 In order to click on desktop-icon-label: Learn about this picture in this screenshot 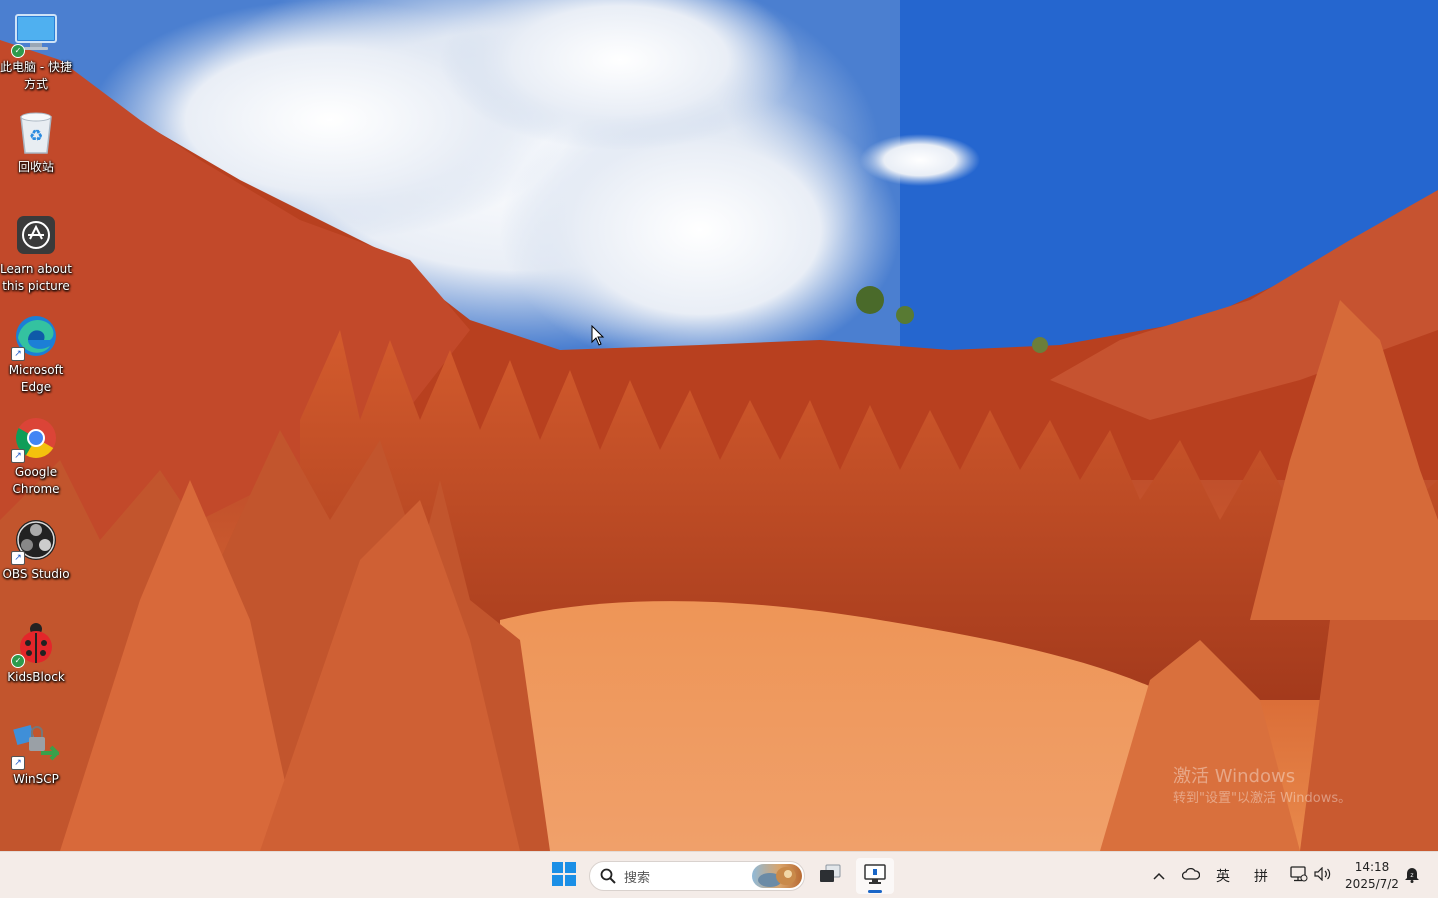, I will do `click(36, 277)`.